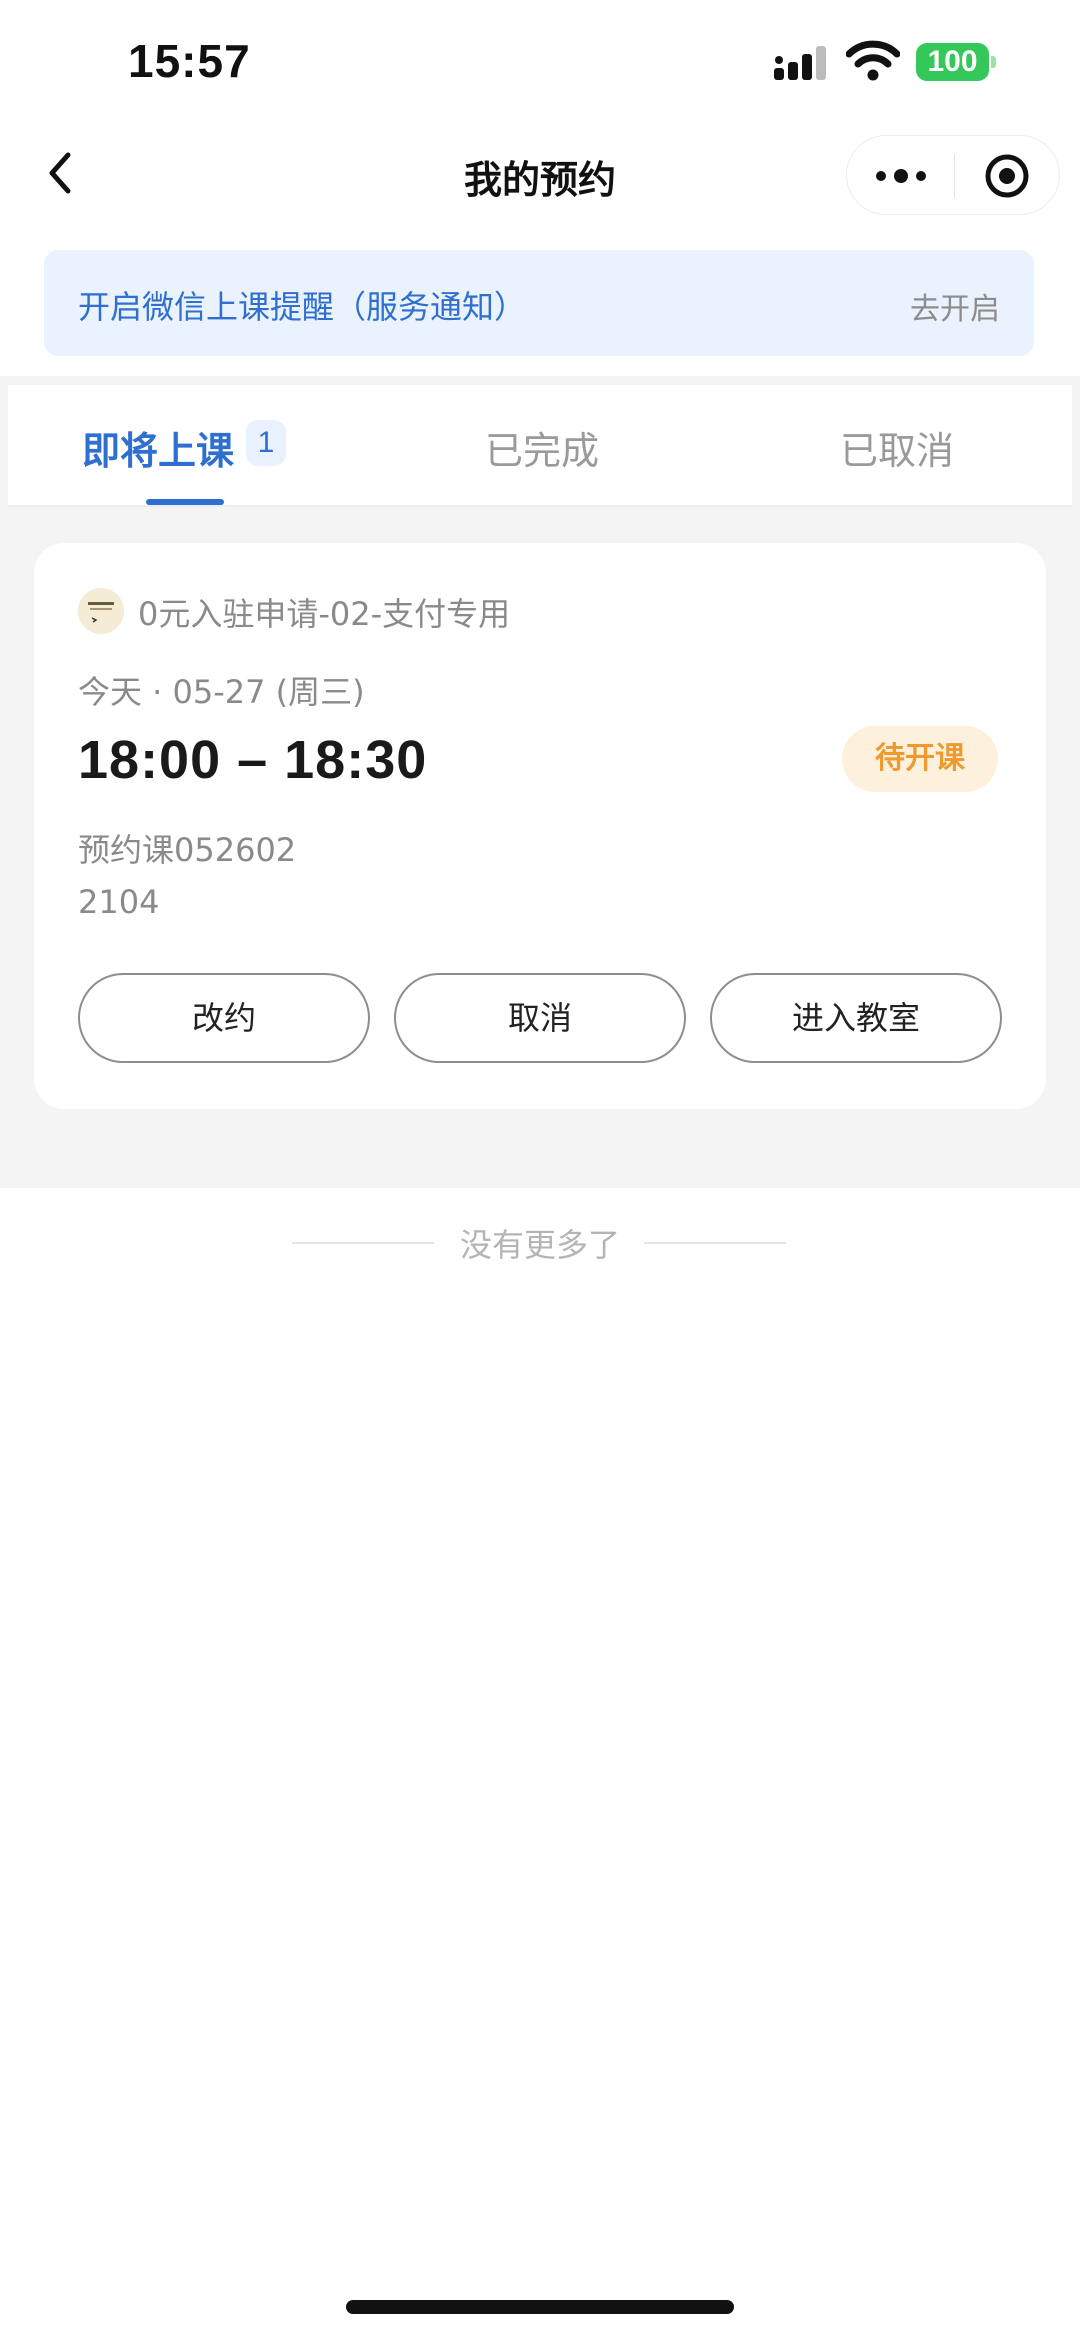  Describe the element at coordinates (1007, 176) in the screenshot. I see `target-icon` at that location.